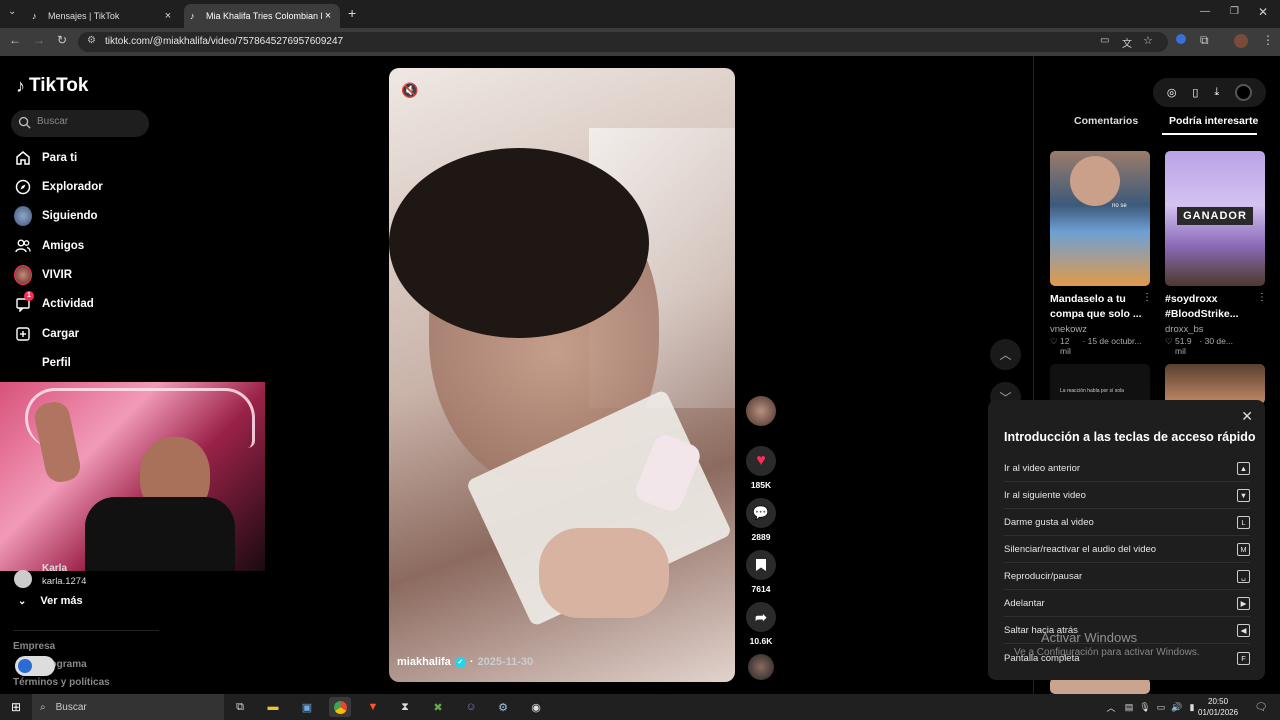  I want to click on nav-explorador: Explorador, so click(89, 187).